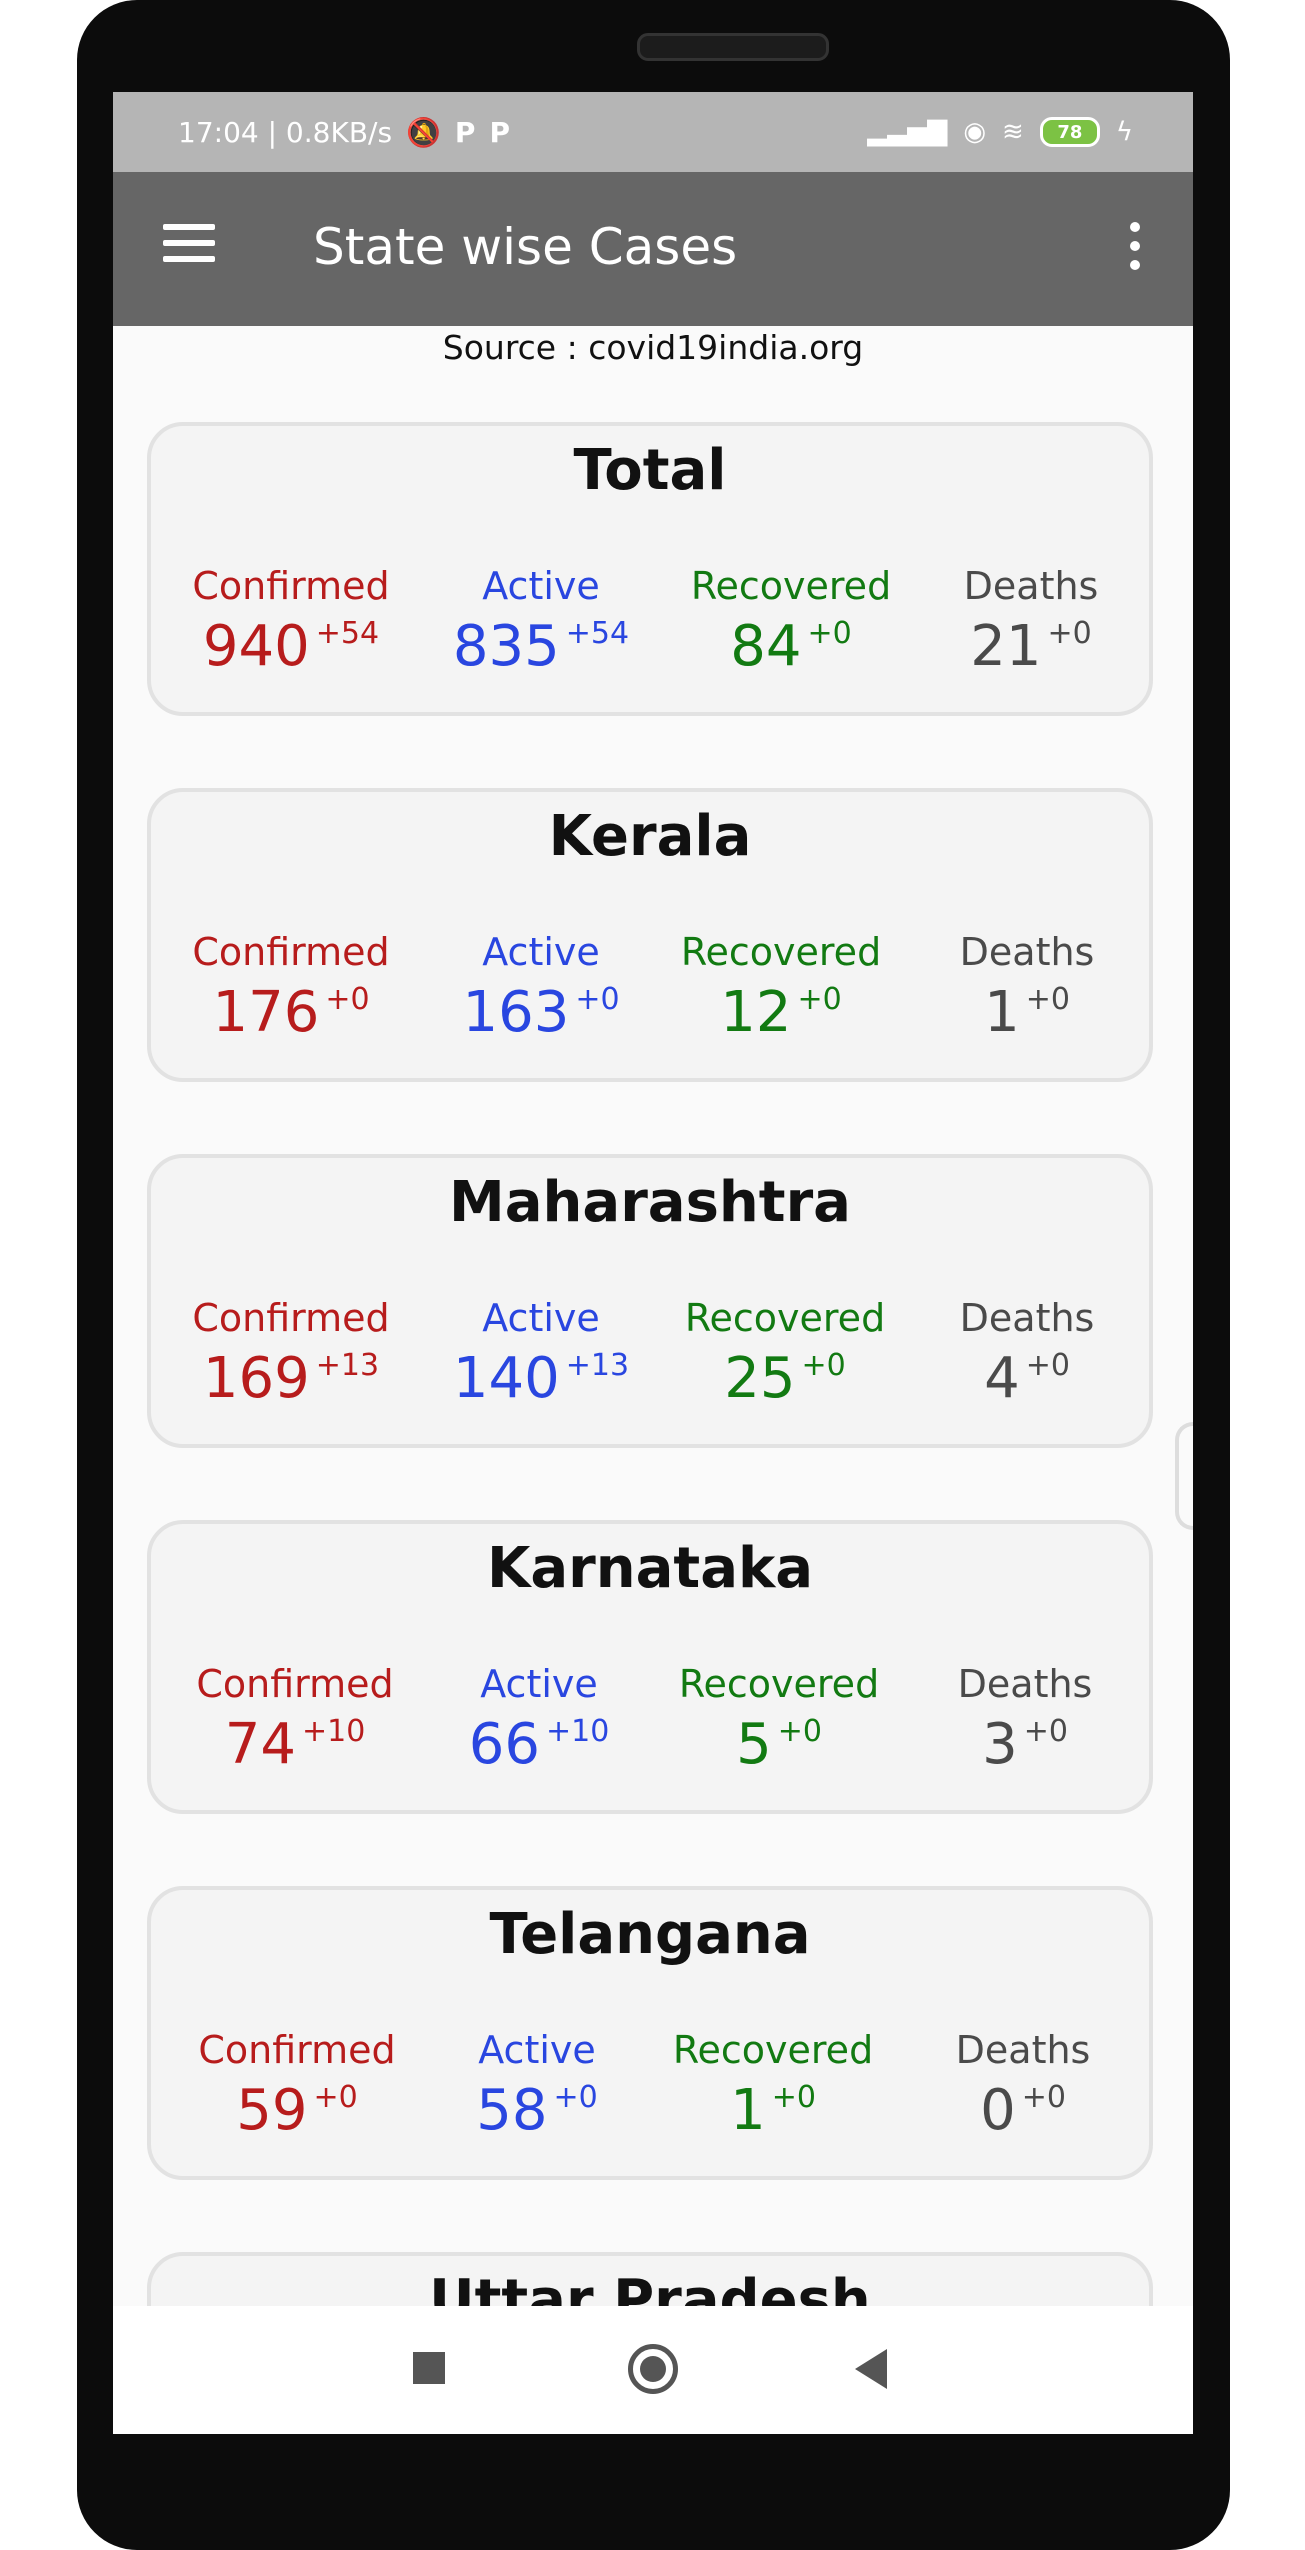 This screenshot has width=1305, height=2550. Describe the element at coordinates (650, 470) in the screenshot. I see `card-title: Total` at that location.